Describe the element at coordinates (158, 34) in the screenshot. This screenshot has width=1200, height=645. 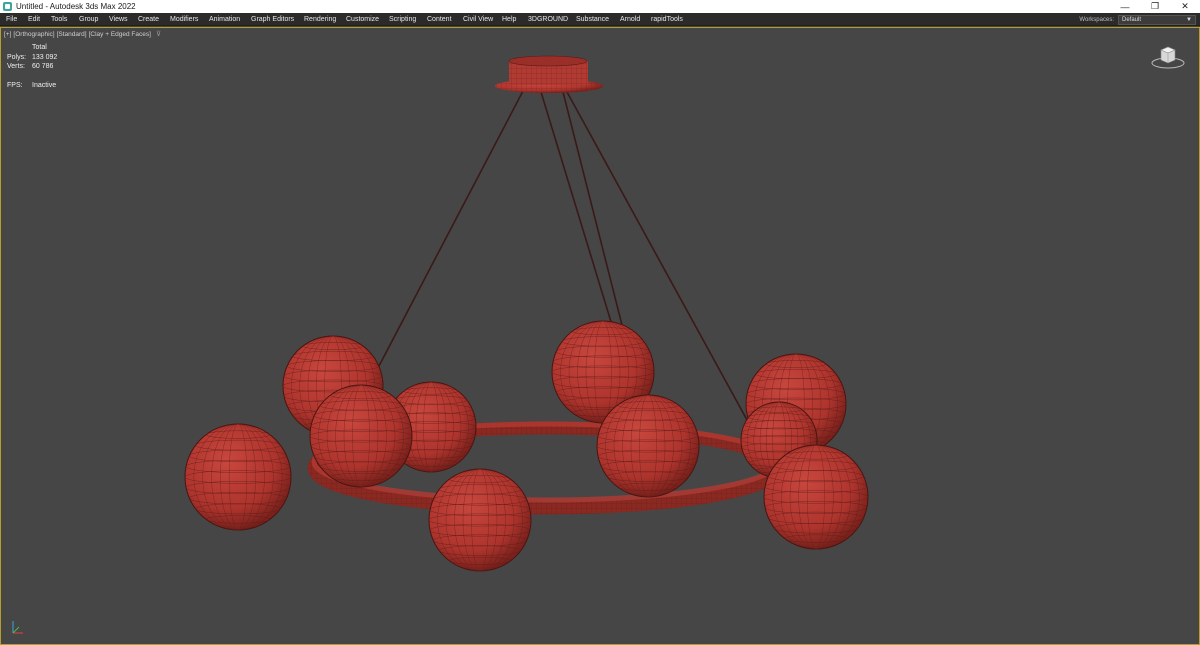
I see `filter-icon: ⊽` at that location.